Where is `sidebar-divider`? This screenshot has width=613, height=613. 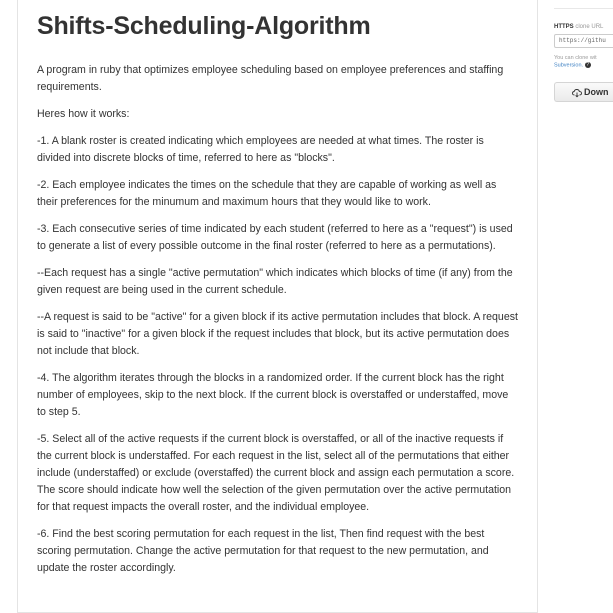
sidebar-divider is located at coordinates (583, 4).